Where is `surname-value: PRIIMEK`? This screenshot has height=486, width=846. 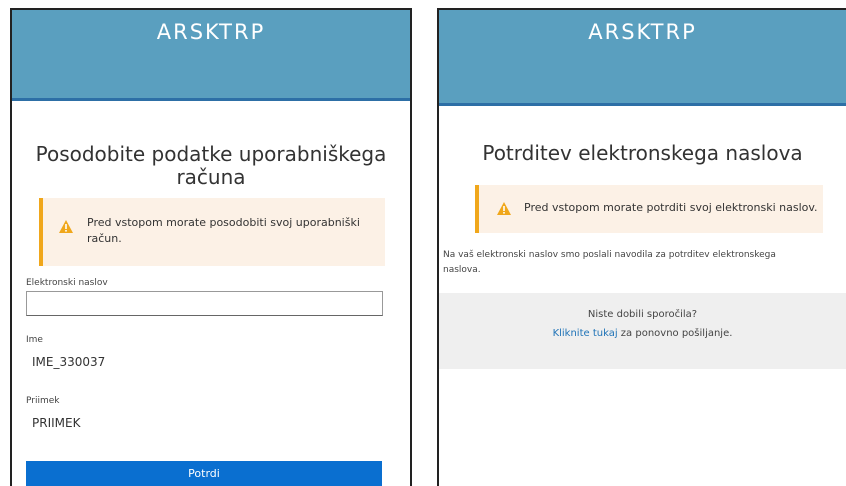 surname-value: PRIIMEK is located at coordinates (56, 423).